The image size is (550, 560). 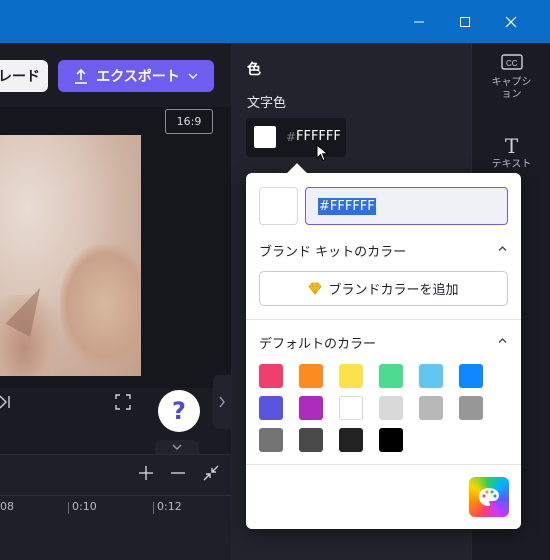 I want to click on minimize-button, so click(x=419, y=21).